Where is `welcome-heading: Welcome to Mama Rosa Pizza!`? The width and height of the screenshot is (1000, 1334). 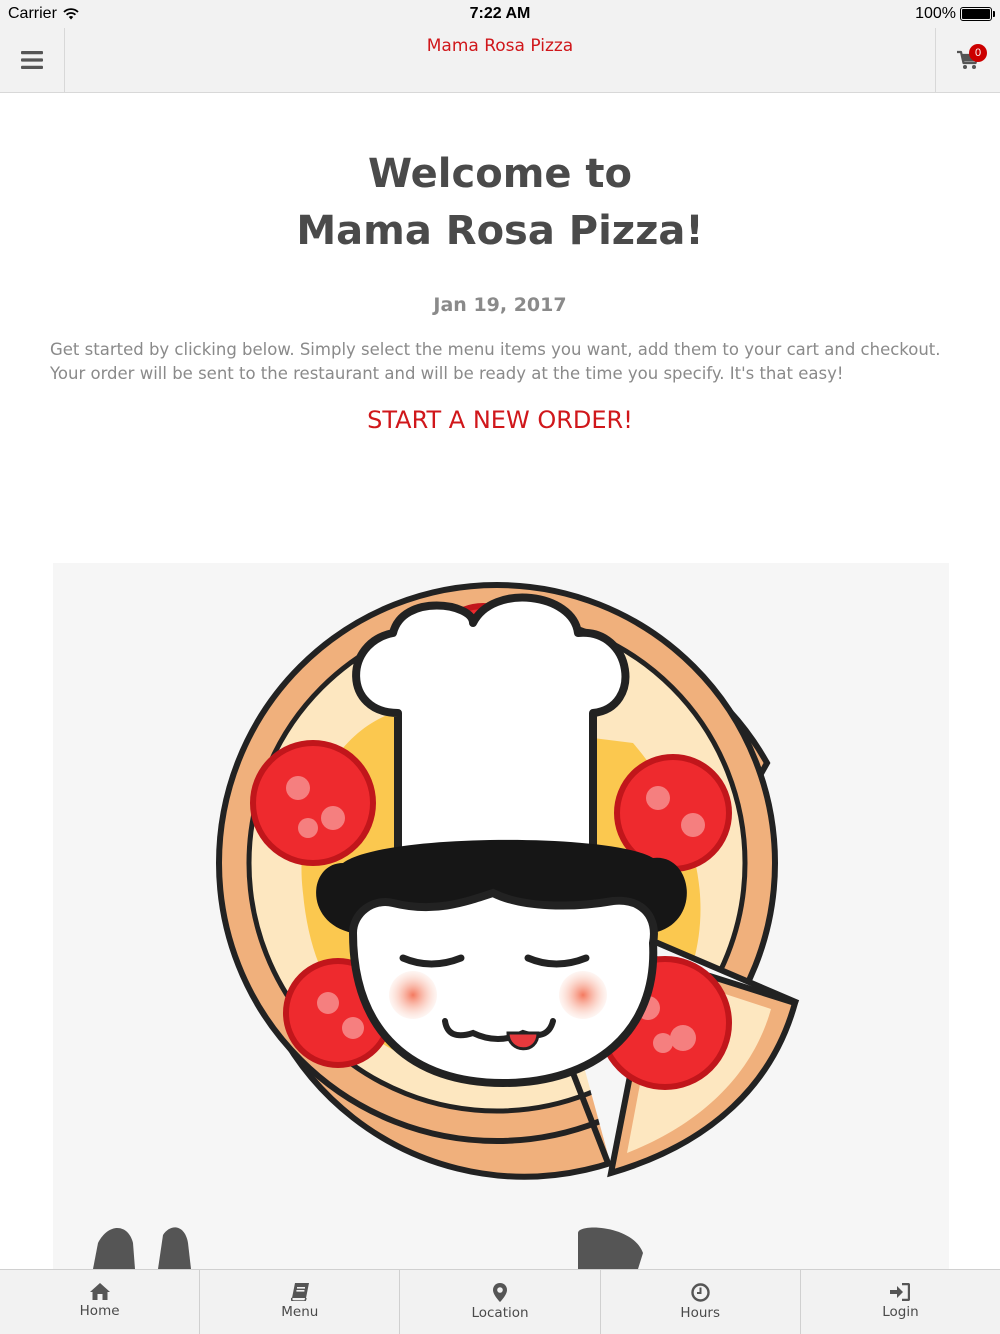 welcome-heading: Welcome to Mama Rosa Pizza! is located at coordinates (500, 203).